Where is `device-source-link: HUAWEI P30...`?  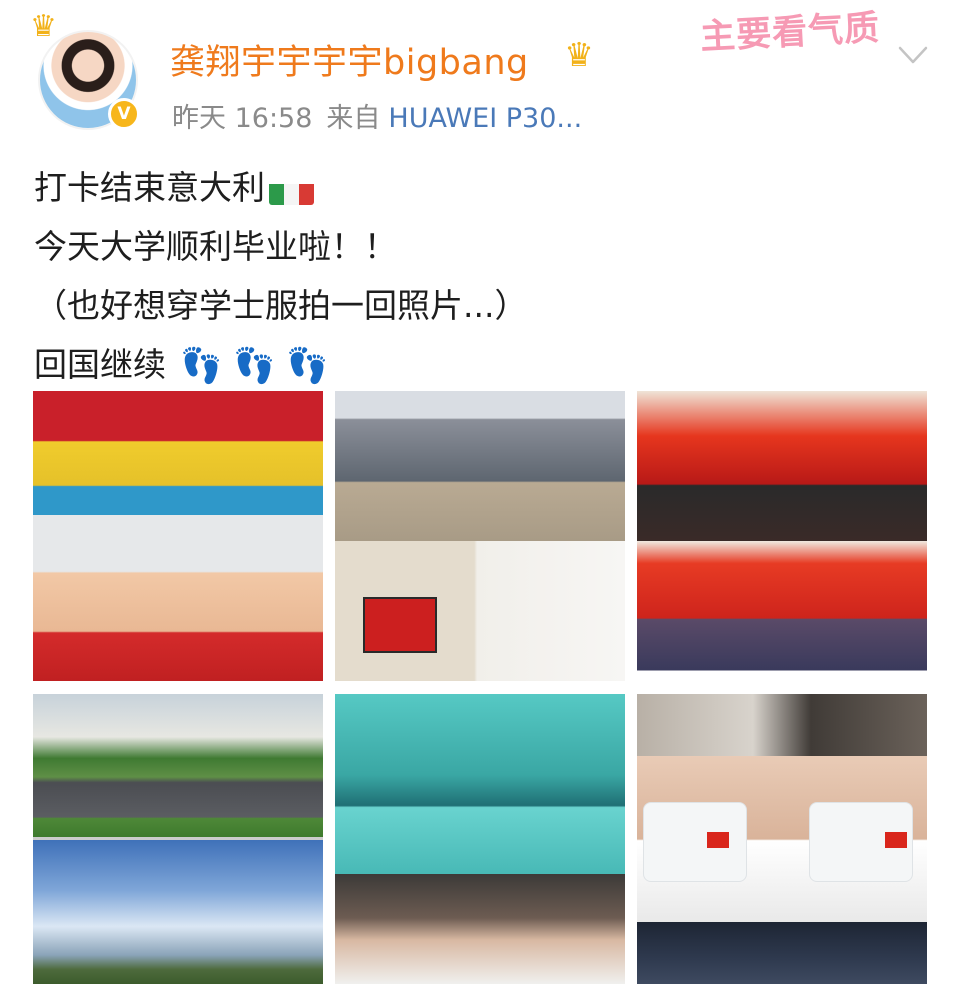
device-source-link: HUAWEI P30... is located at coordinates (485, 118).